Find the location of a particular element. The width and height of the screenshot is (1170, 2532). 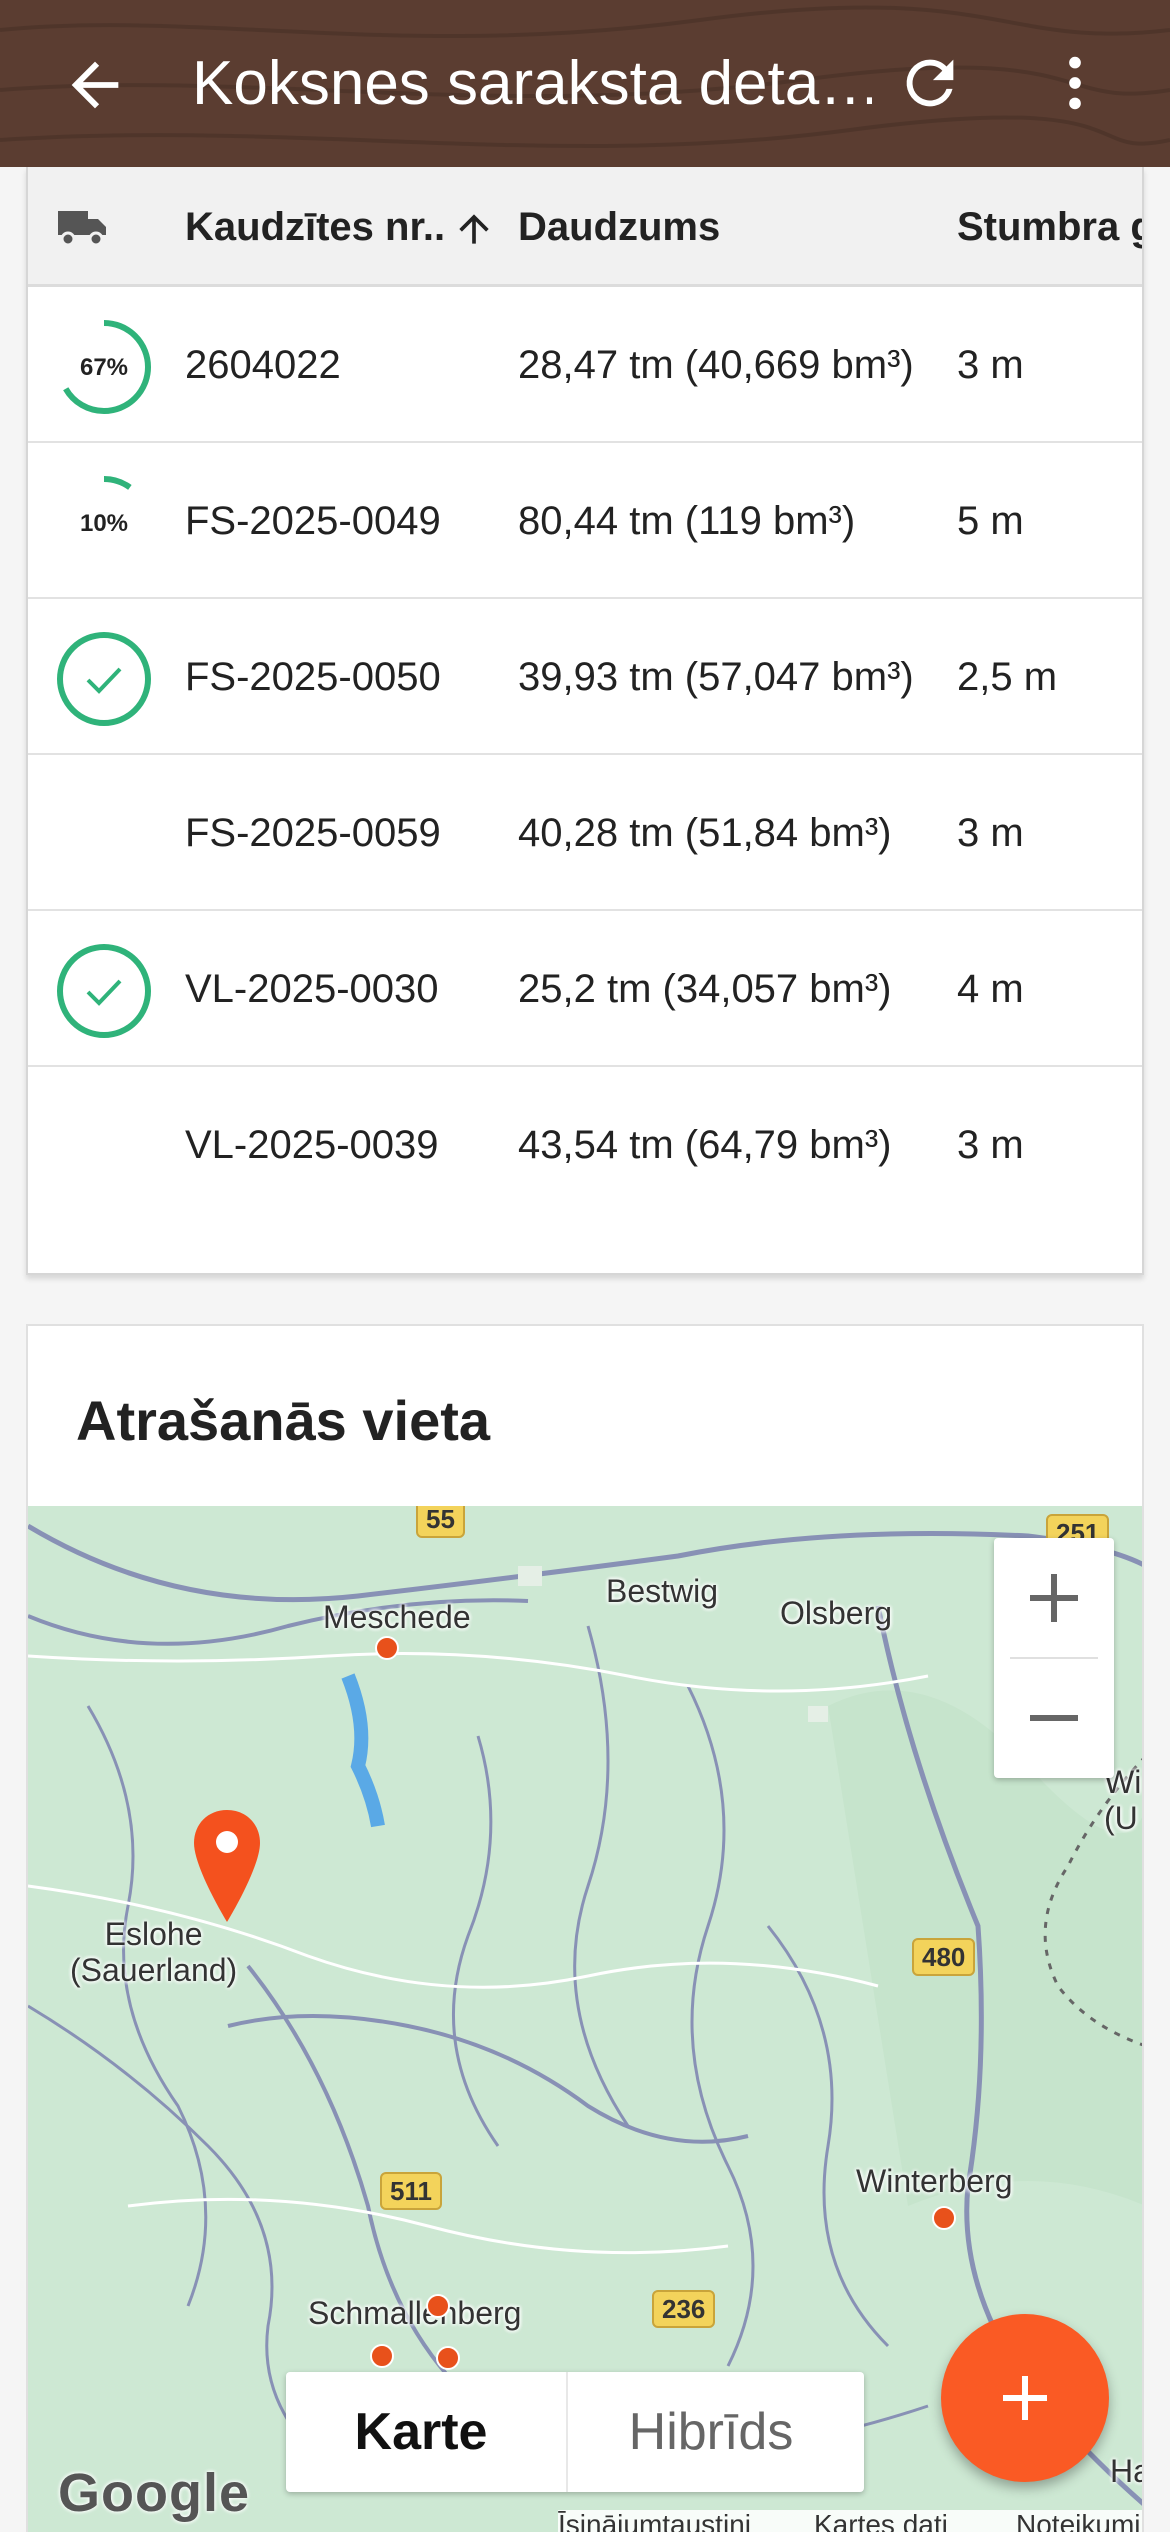

truck-icon is located at coordinates (82, 229).